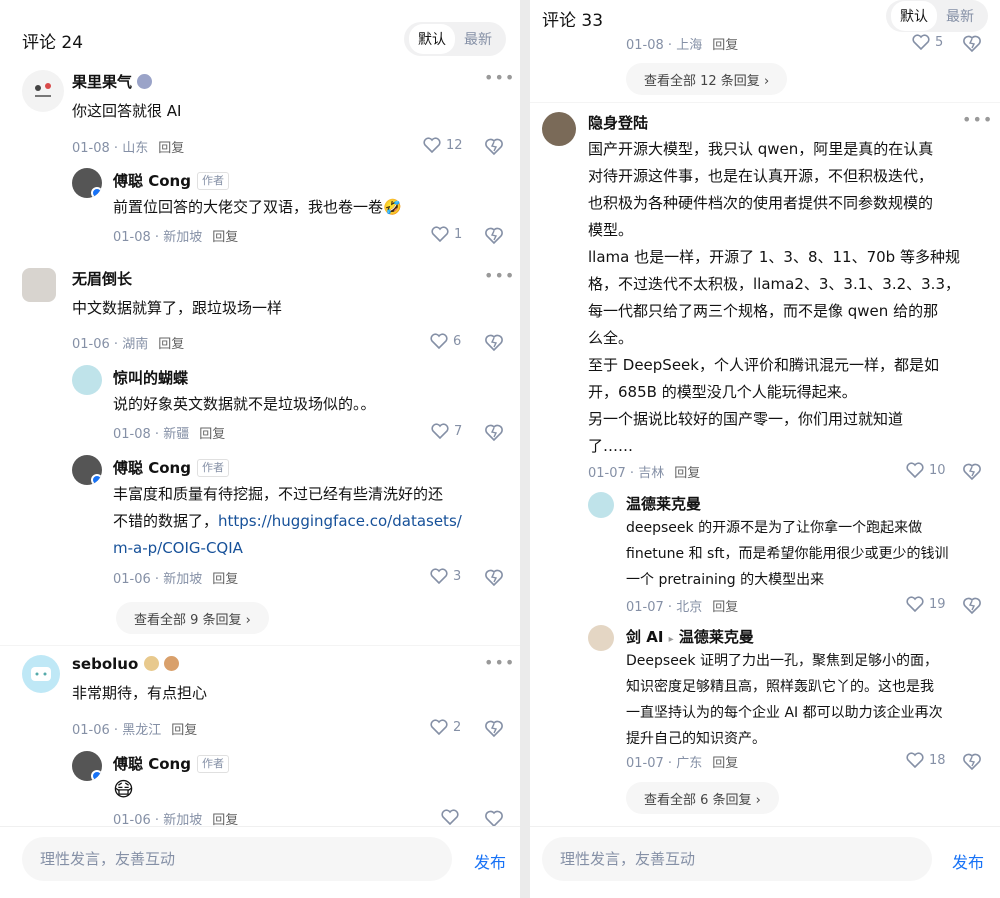 Image resolution: width=1000 pixels, height=898 pixels. What do you see at coordinates (696, 739) in the screenshot?
I see `comment-text-line: 提升自己的知识资产。` at bounding box center [696, 739].